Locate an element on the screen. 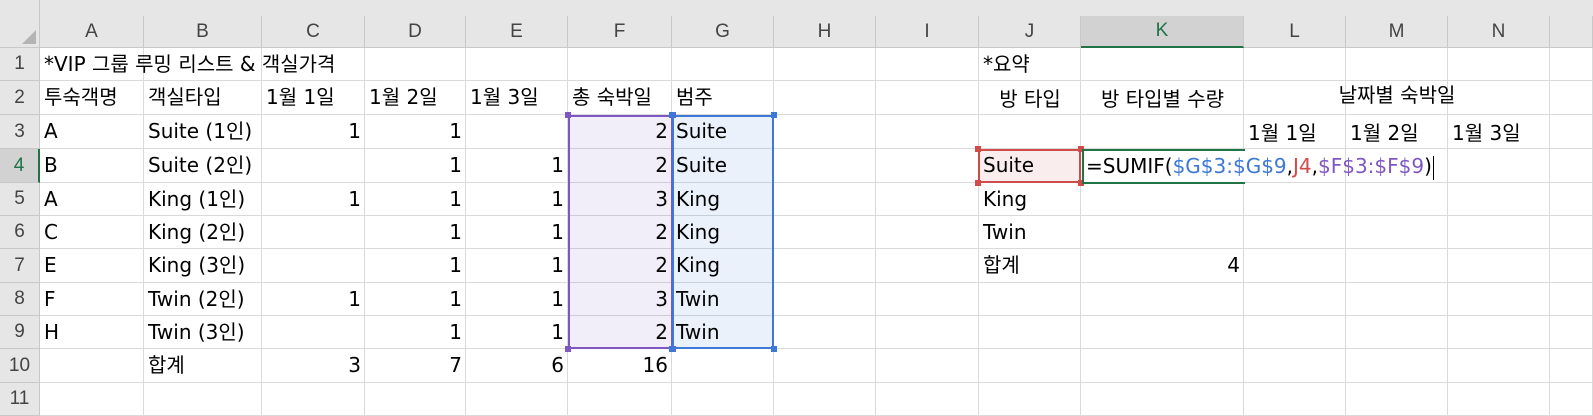 The image size is (1593, 416). cell-h3 is located at coordinates (825, 132).